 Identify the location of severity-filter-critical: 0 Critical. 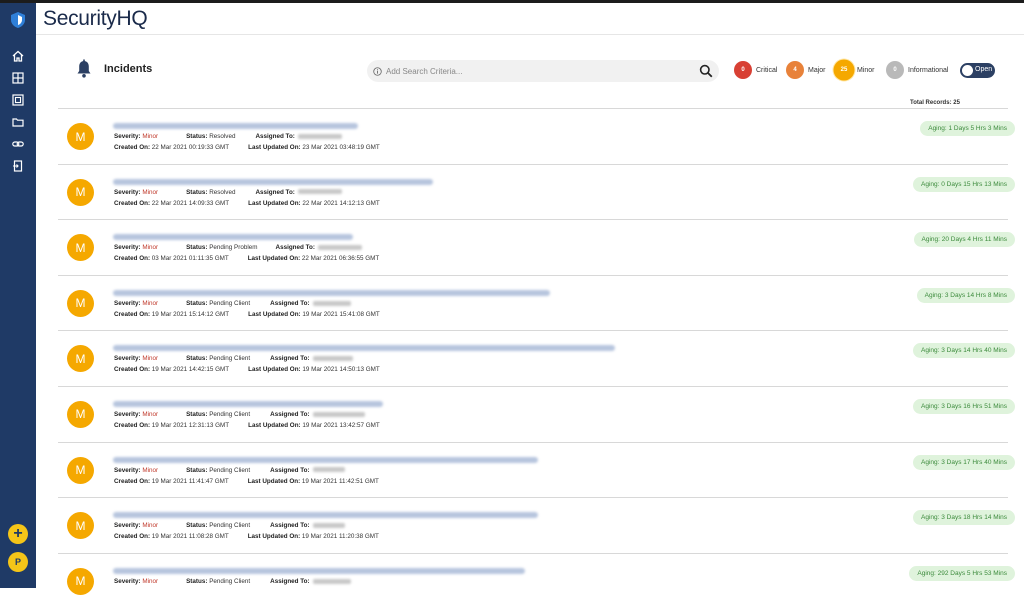
(755, 70).